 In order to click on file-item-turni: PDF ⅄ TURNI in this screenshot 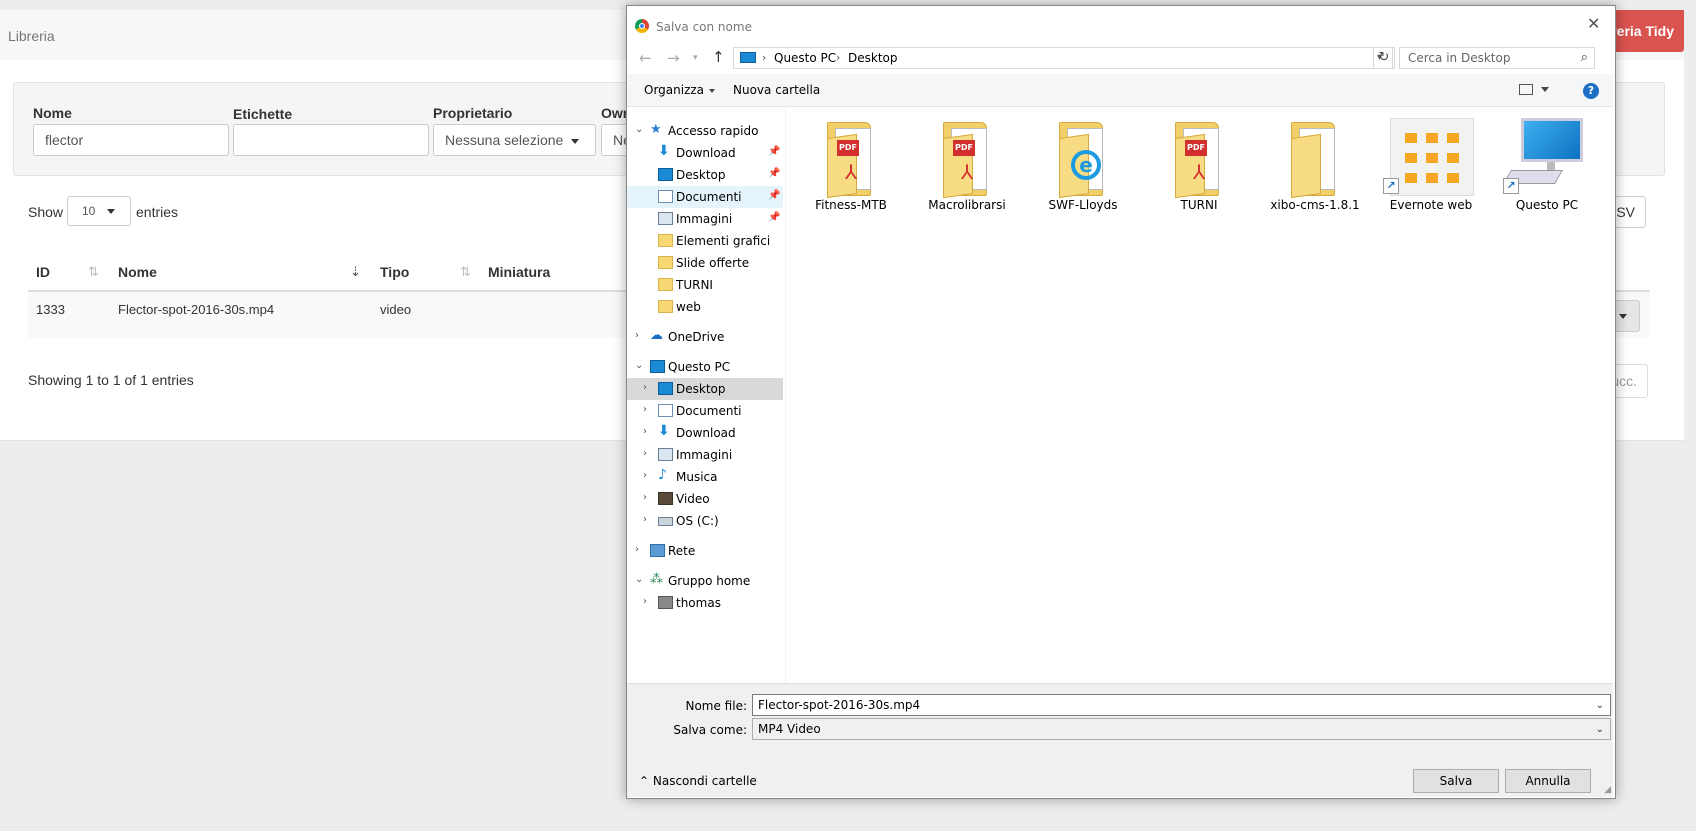, I will do `click(1199, 164)`.